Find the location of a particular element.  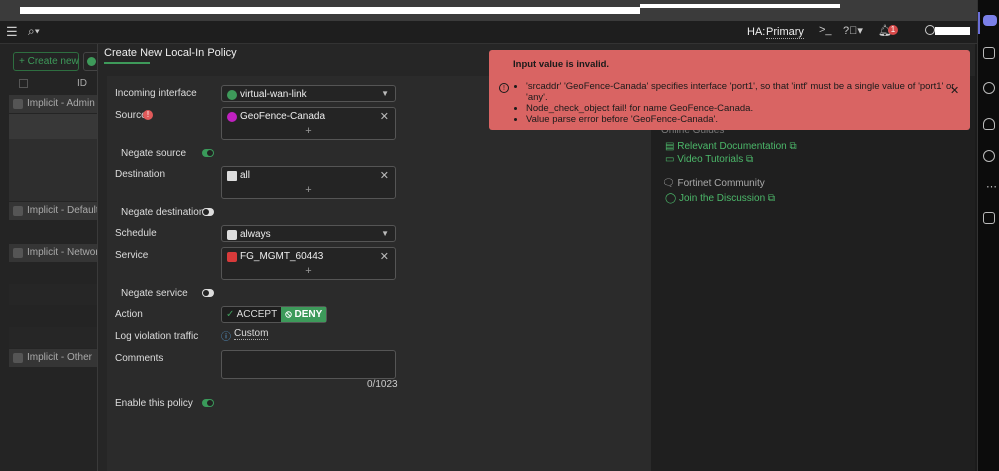

enable-policy-toggle is located at coordinates (208, 403).